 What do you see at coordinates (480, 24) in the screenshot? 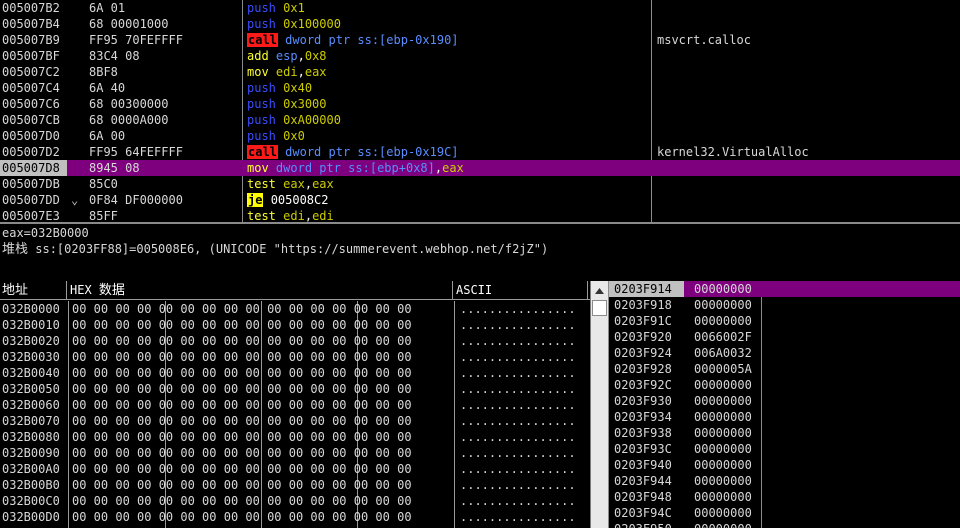
I see `instruction-row: 005007B4 68 00001000 push 0x100000` at bounding box center [480, 24].